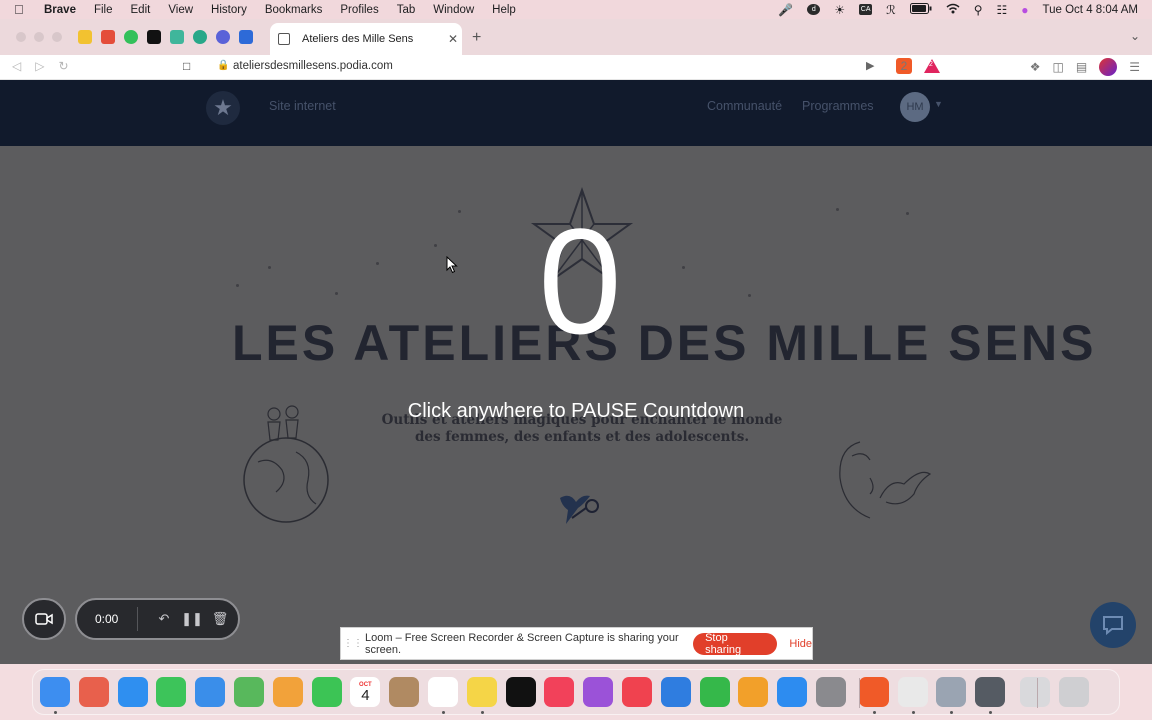 The image size is (1152, 720). Describe the element at coordinates (141, 10) in the screenshot. I see `menu-edit: Edit` at that location.